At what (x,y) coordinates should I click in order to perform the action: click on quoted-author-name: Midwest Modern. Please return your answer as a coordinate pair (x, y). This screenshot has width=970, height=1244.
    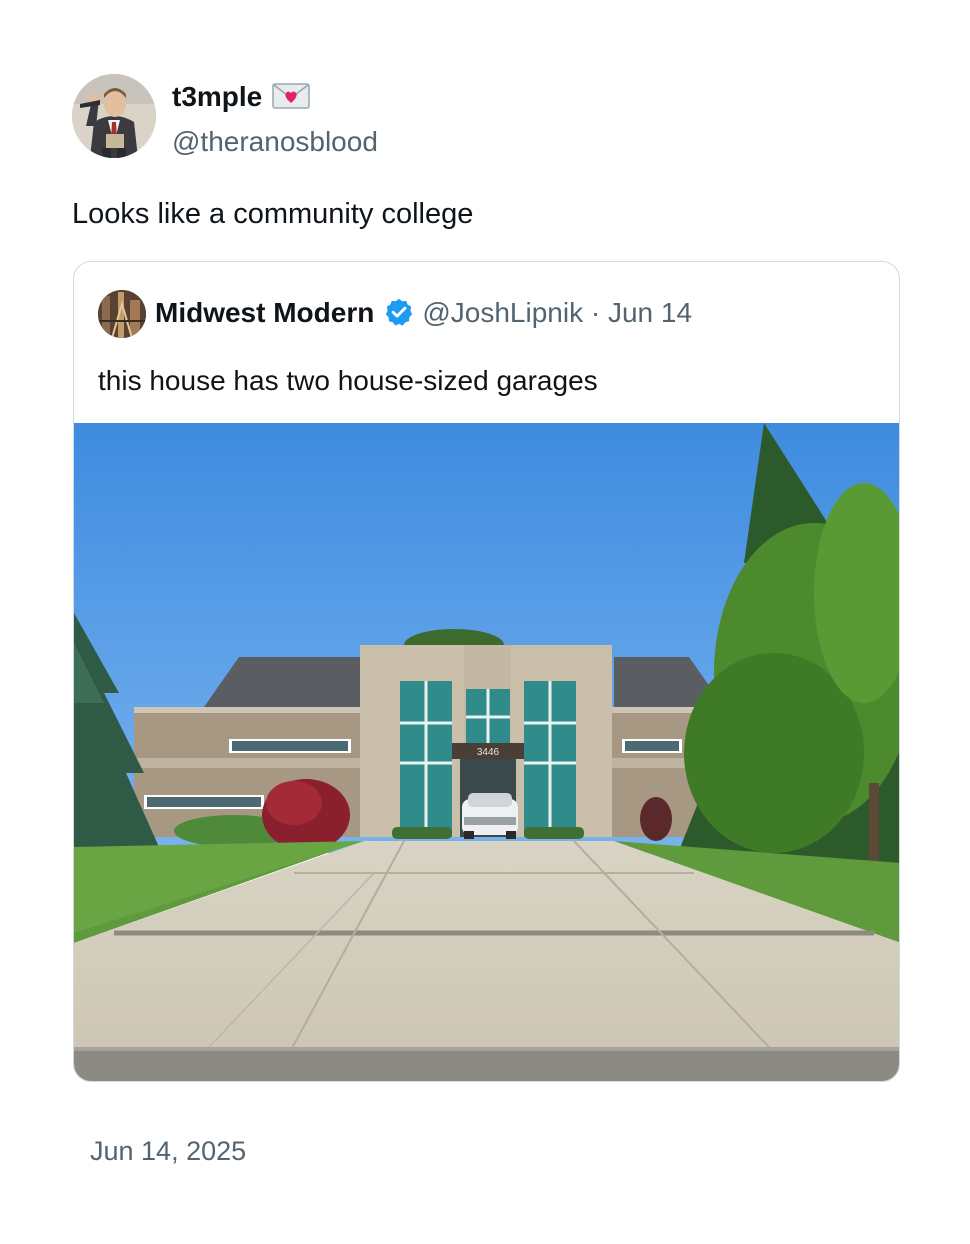
    Looking at the image, I should click on (264, 312).